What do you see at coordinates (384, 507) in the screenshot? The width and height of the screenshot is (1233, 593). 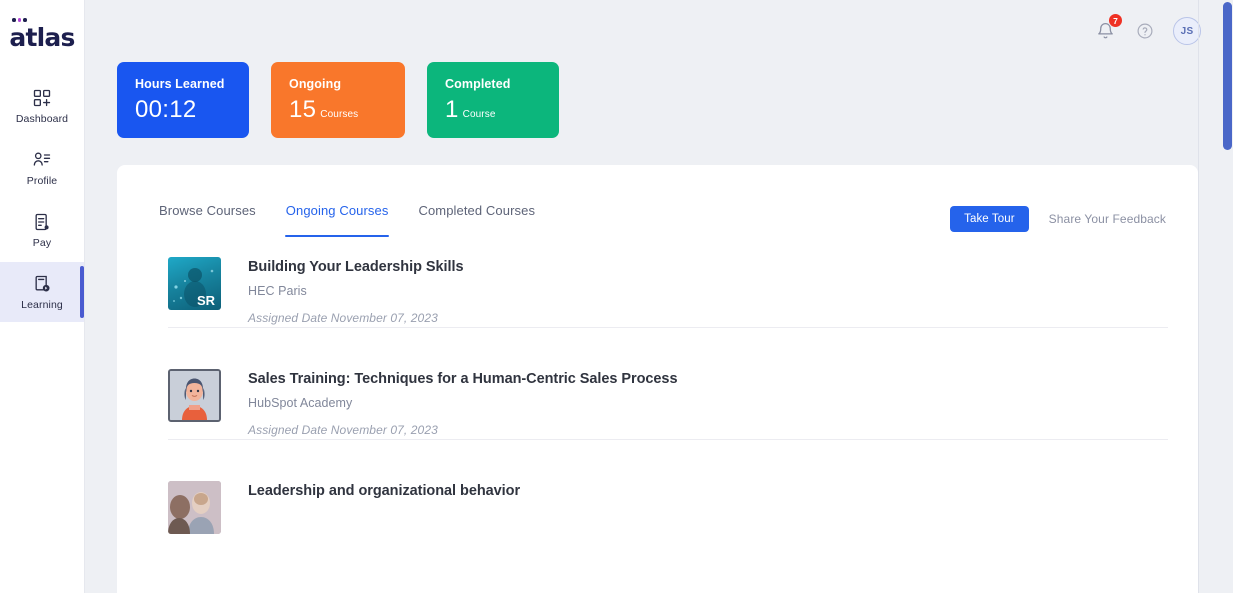 I see `course-details: Leadership and organizational behavior` at bounding box center [384, 507].